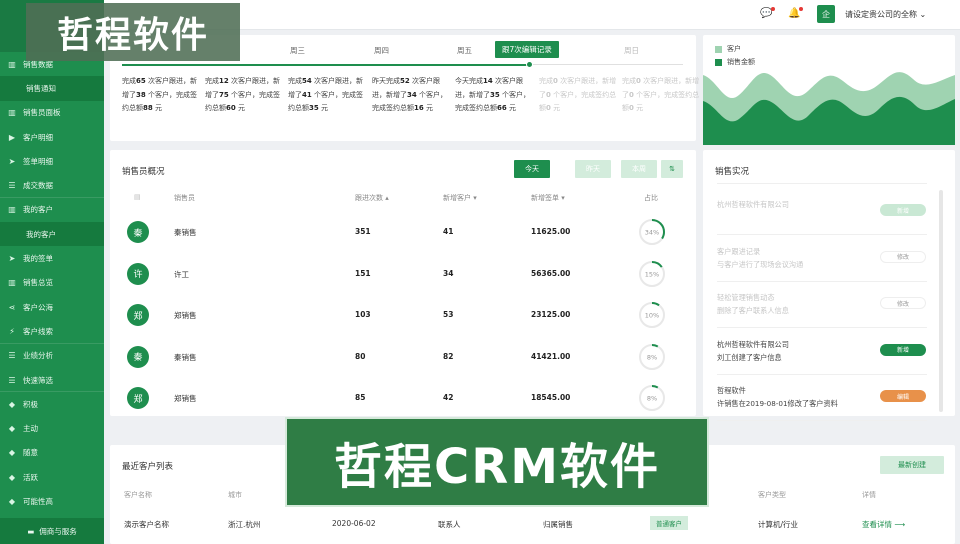 The image size is (960, 544). Describe the element at coordinates (883, 524) in the screenshot. I see `view-detail-link: 查看详情 ⟶` at that location.